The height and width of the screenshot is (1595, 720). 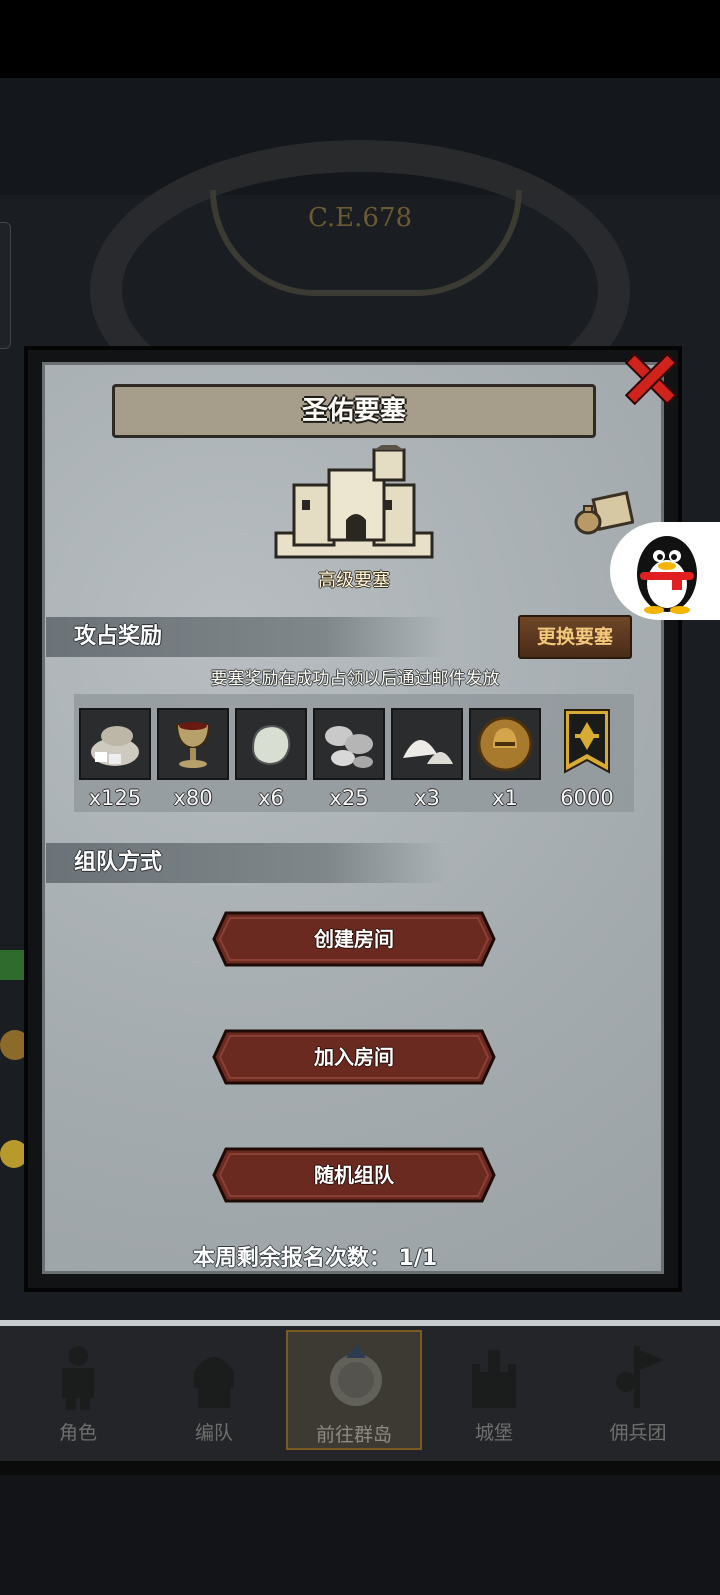 I want to click on year-text: C.E.678, so click(x=360, y=218).